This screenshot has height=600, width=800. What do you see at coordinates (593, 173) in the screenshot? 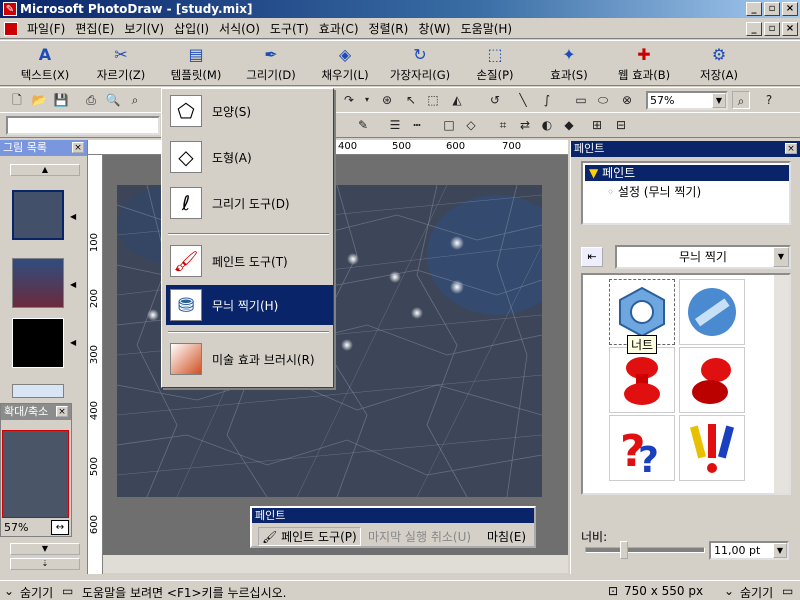
I see `tree-expand-icon: ▼` at bounding box center [593, 173].